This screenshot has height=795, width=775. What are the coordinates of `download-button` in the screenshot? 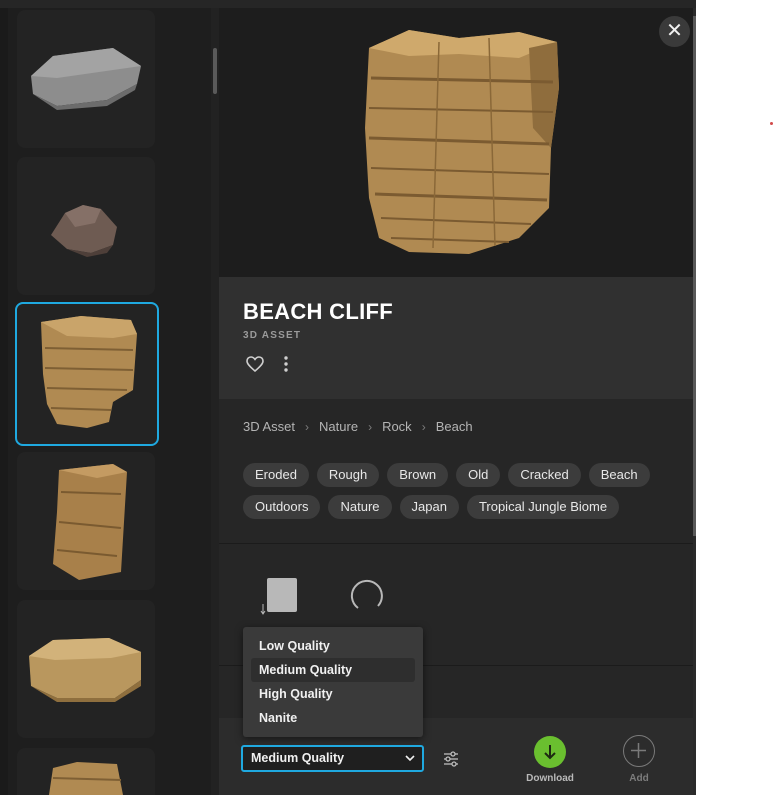 It's located at (550, 752).